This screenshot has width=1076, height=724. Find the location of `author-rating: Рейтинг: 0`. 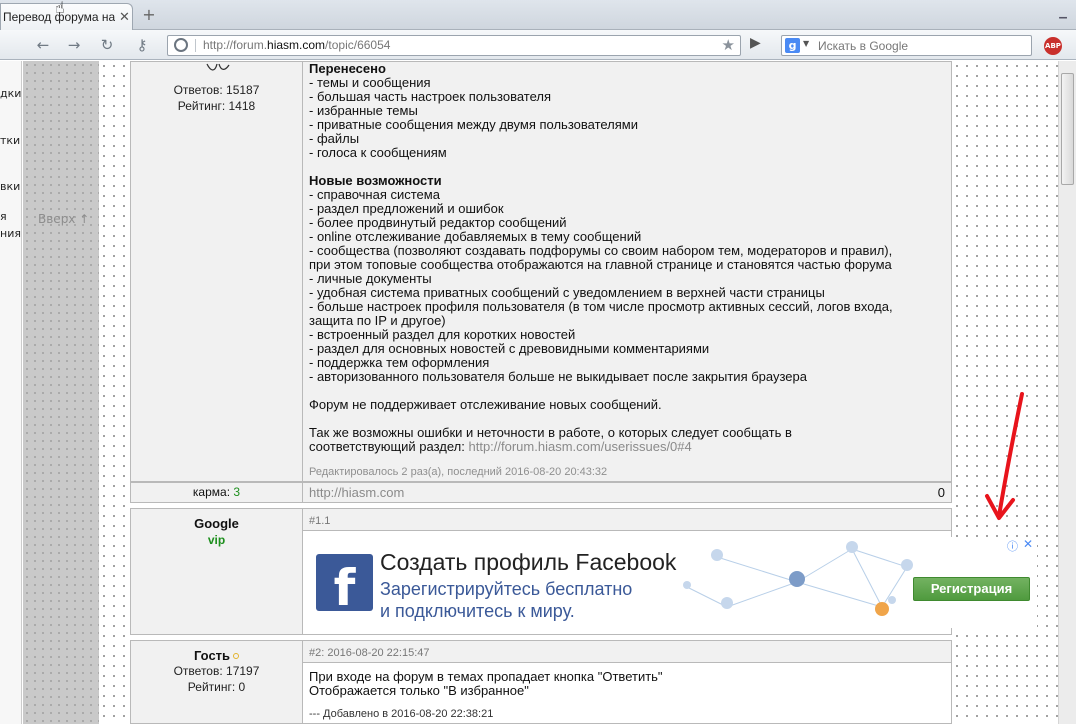

author-rating: Рейтинг: 0 is located at coordinates (216, 687).